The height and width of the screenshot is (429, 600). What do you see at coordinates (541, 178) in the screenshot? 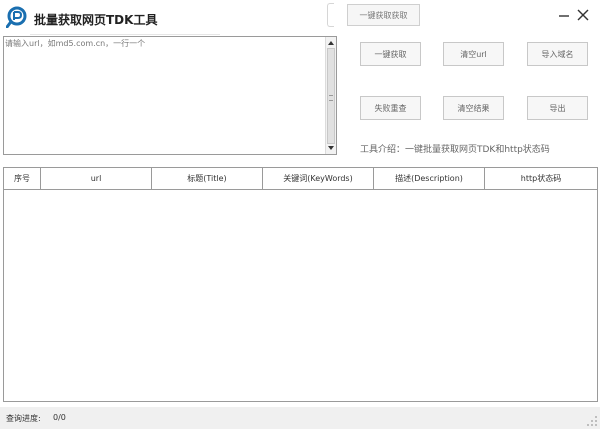
I see `column-header-http-status: http状态码` at bounding box center [541, 178].